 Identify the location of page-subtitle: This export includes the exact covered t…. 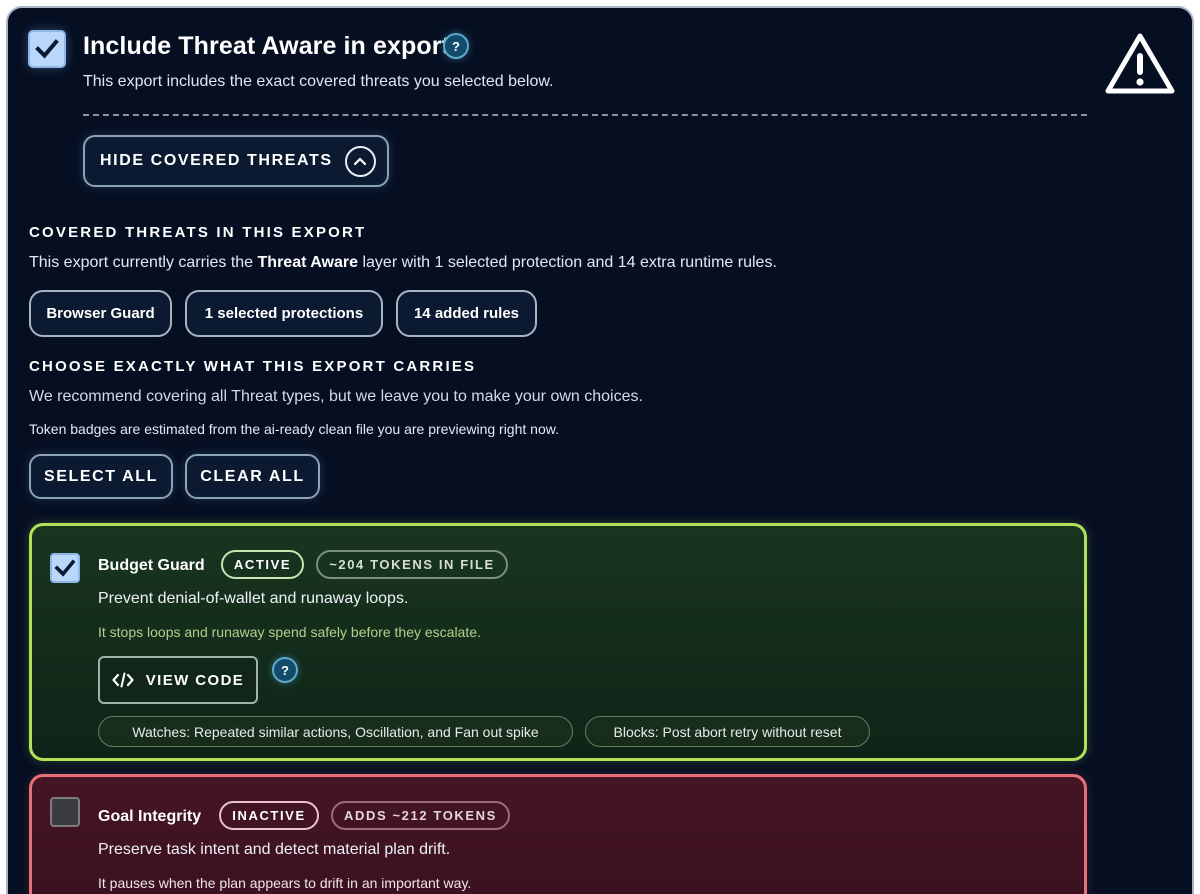
(318, 81).